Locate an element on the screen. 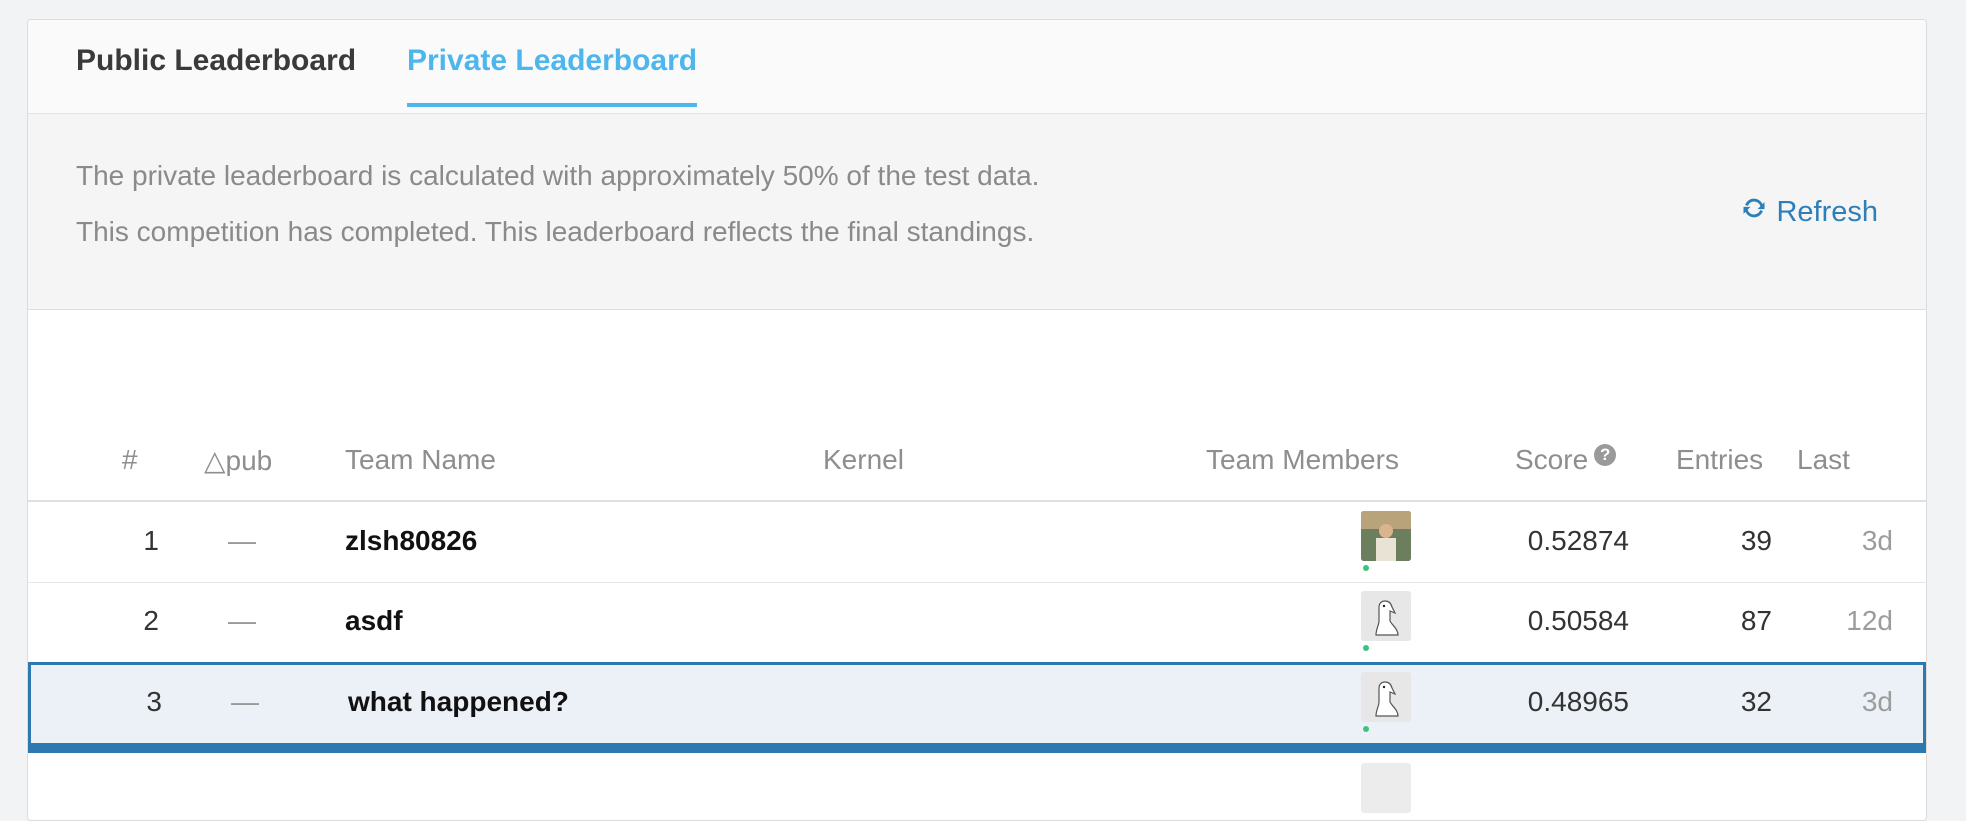 This screenshot has width=1966, height=821. row-rank: 3 is located at coordinates (154, 701).